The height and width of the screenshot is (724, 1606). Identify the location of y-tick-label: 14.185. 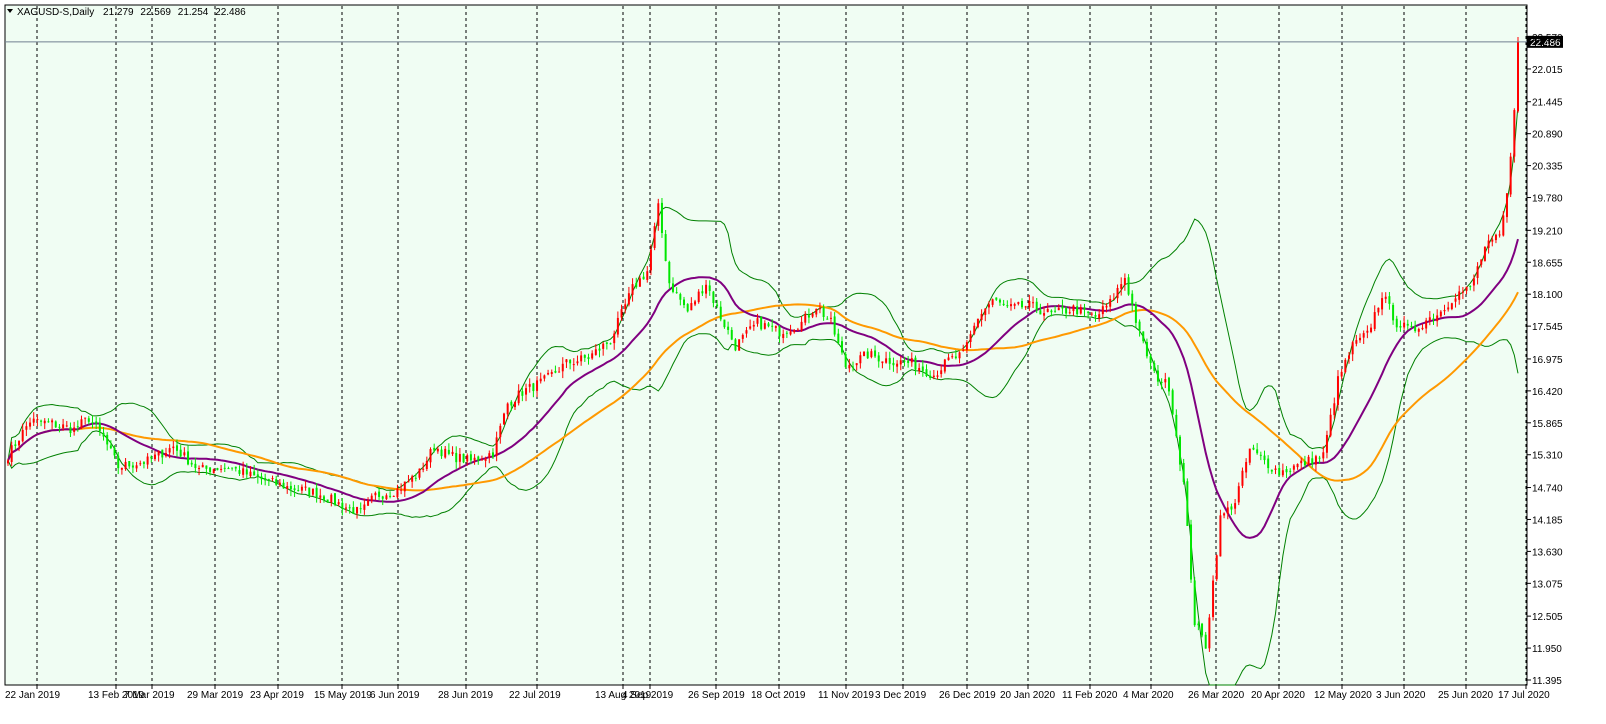
(1547, 520).